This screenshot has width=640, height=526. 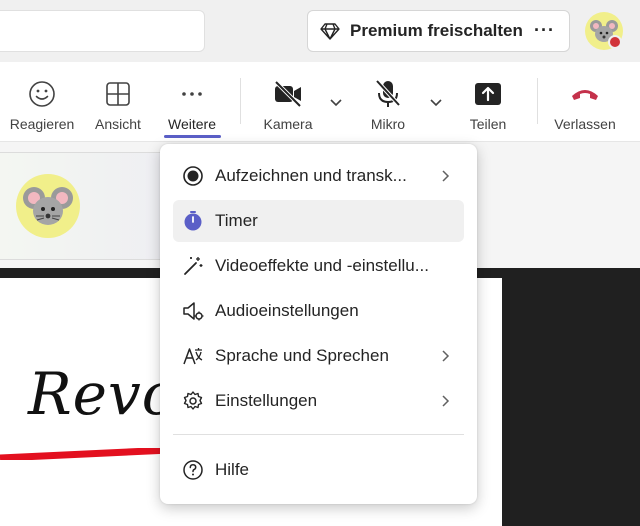 What do you see at coordinates (193, 176) in the screenshot?
I see `record-icon` at bounding box center [193, 176].